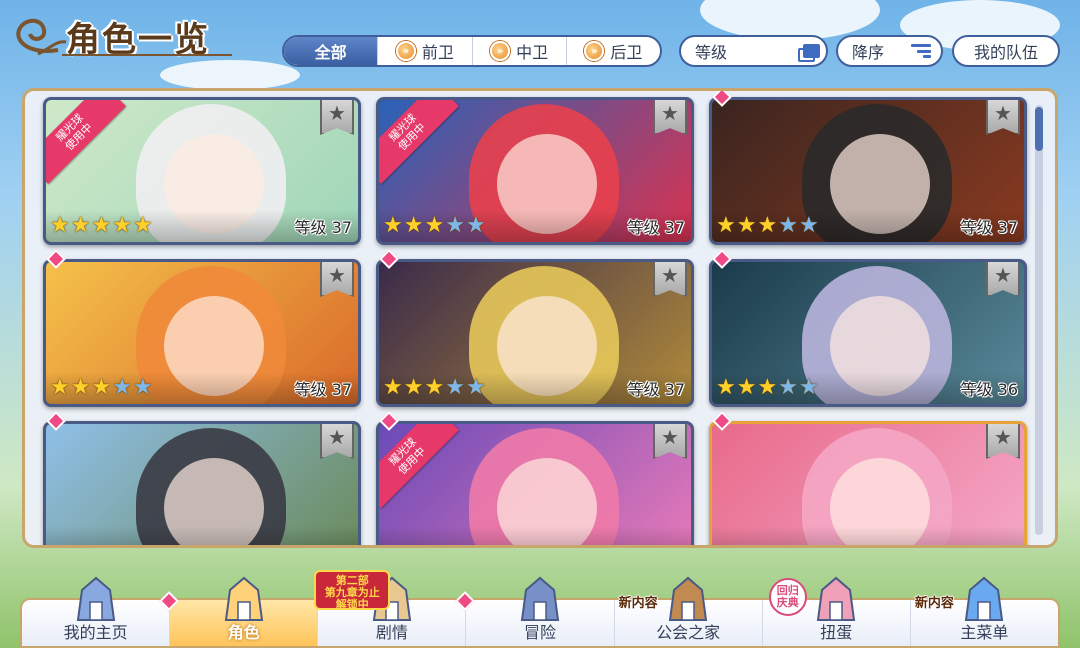 The image size is (1080, 648). Describe the element at coordinates (868, 52) in the screenshot. I see `sort-order-label: 降序` at that location.